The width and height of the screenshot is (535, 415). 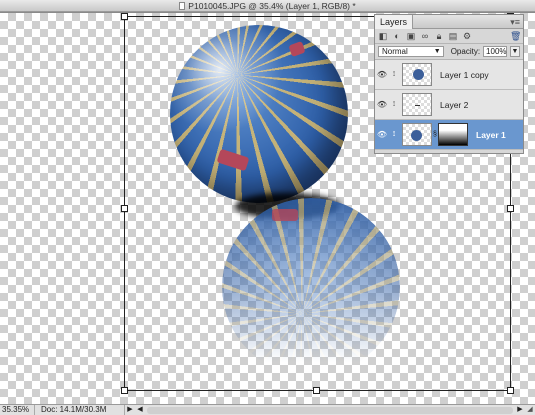 I want to click on title-bar: P1010045.JPG @ 35.4% (Layer 1, RGB/8) *, so click(x=267, y=6).